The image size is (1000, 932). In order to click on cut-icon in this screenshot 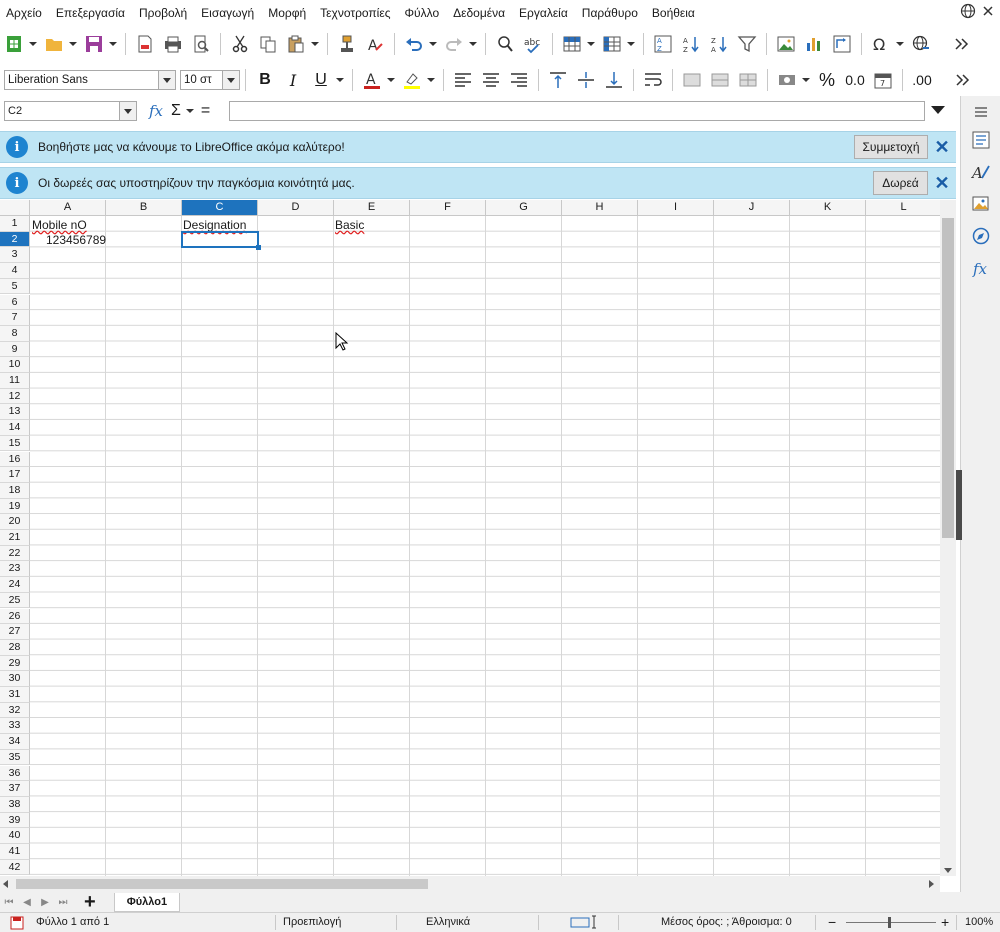, I will do `click(240, 44)`.